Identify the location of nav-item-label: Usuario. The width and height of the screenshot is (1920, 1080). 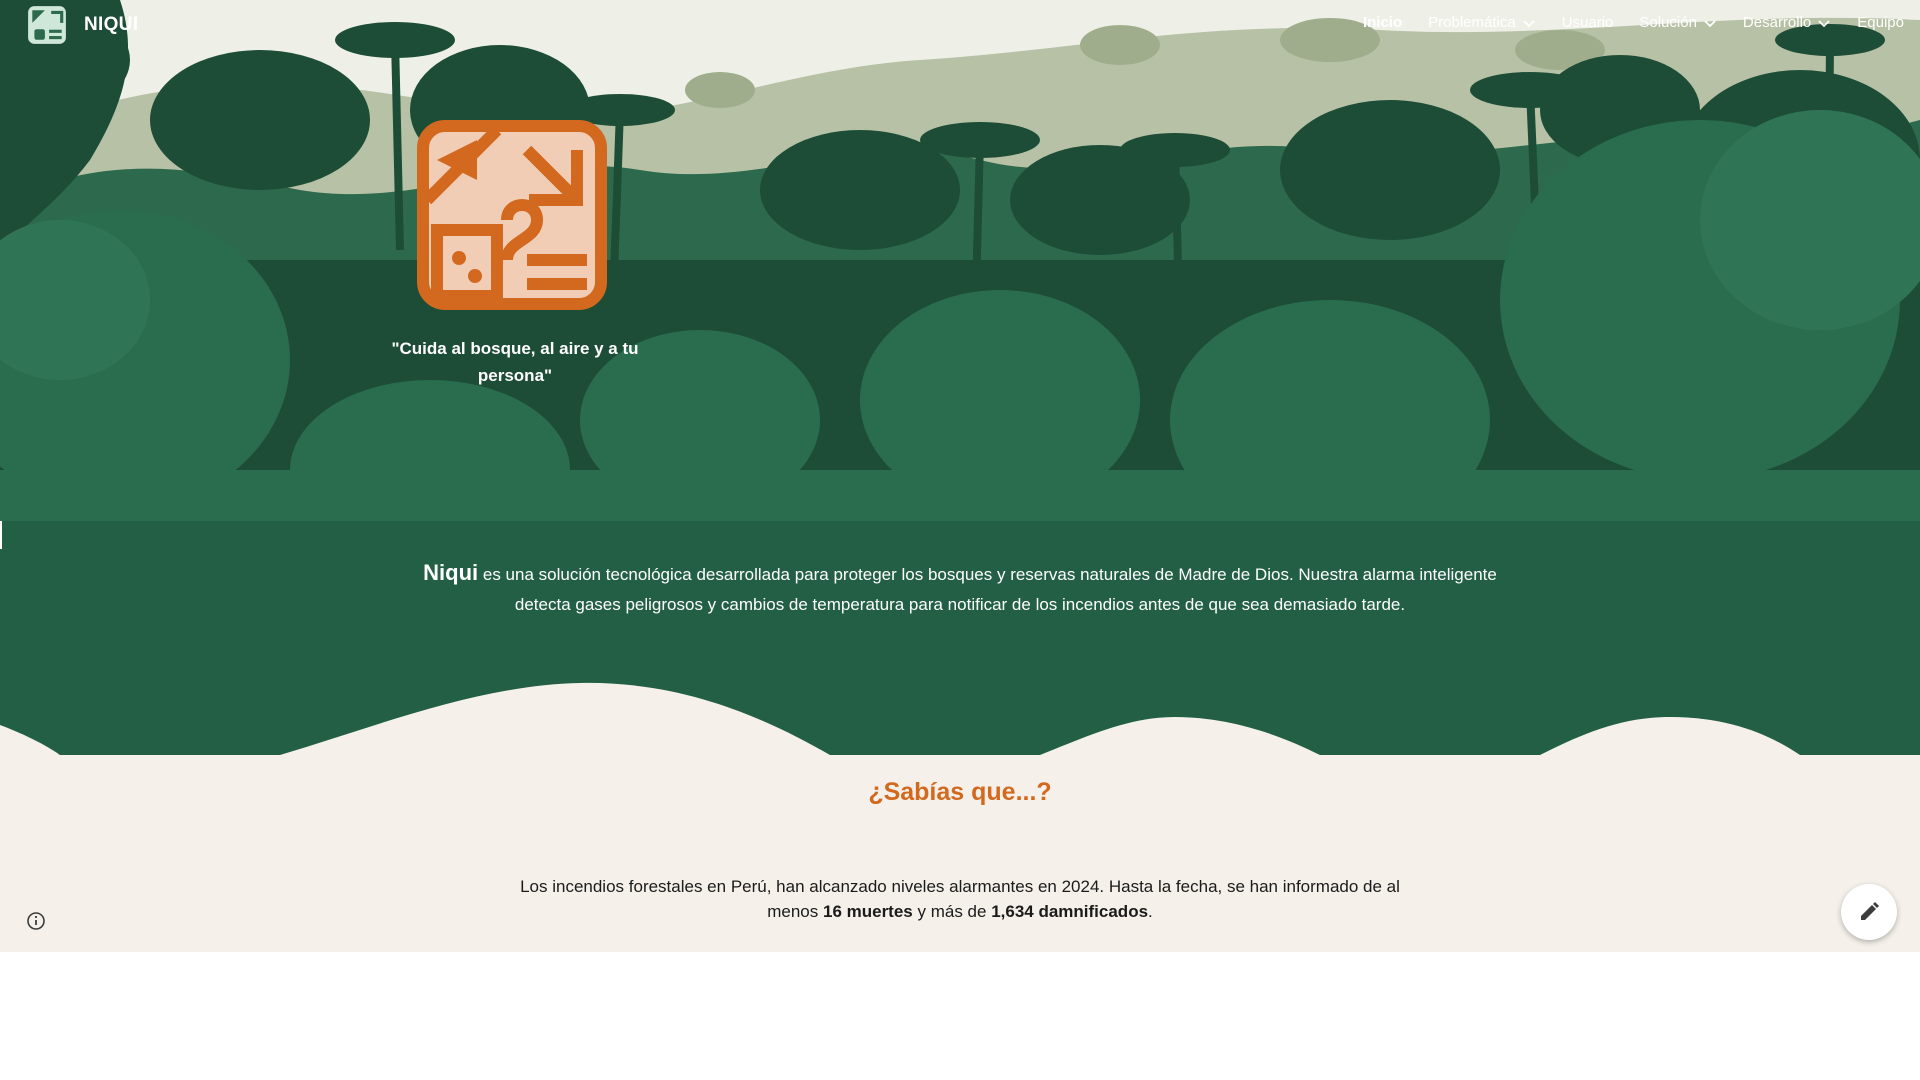
(1587, 22).